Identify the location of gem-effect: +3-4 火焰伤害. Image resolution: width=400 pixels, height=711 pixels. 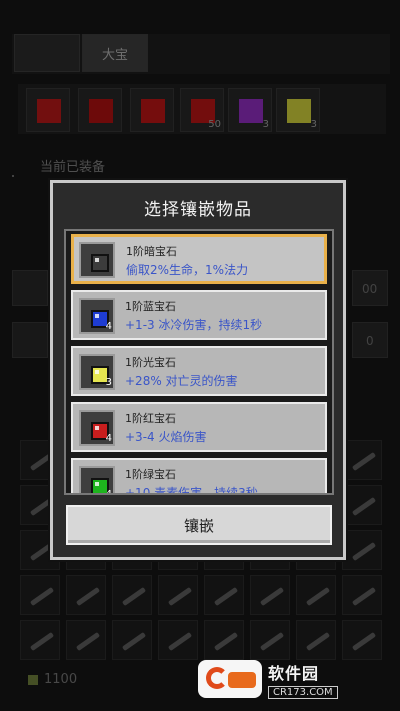
(166, 437).